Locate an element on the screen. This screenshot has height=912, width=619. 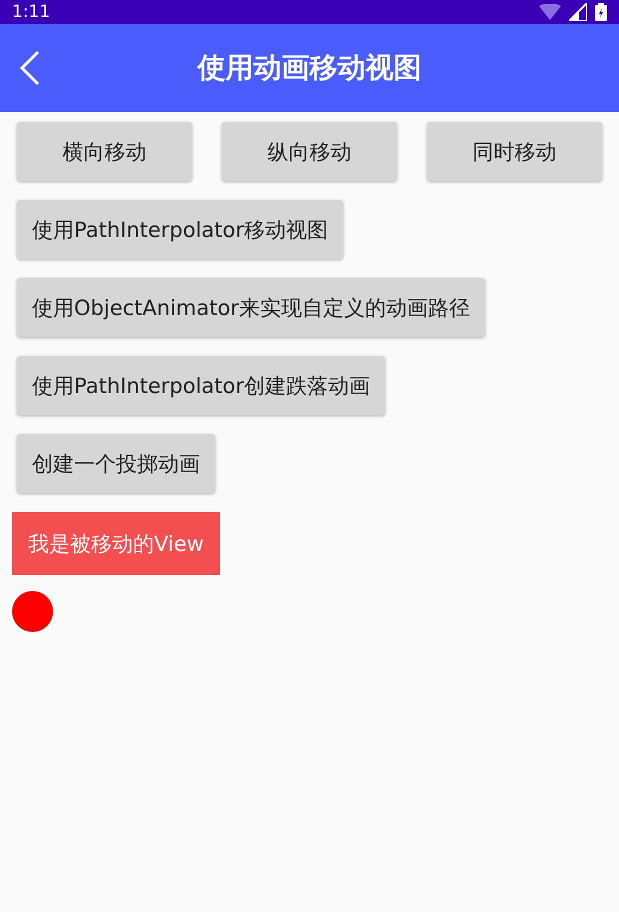
back-icon is located at coordinates (30, 68).